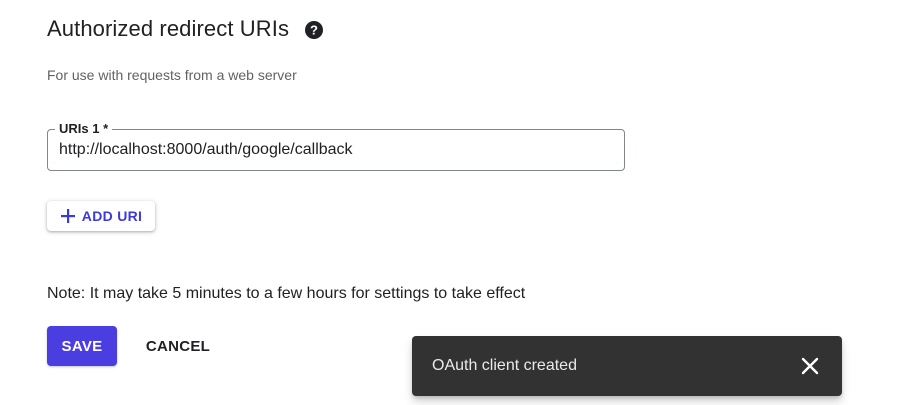 The height and width of the screenshot is (405, 898). Describe the element at coordinates (627, 366) in the screenshot. I see `snackbar: OAuth client created` at that location.